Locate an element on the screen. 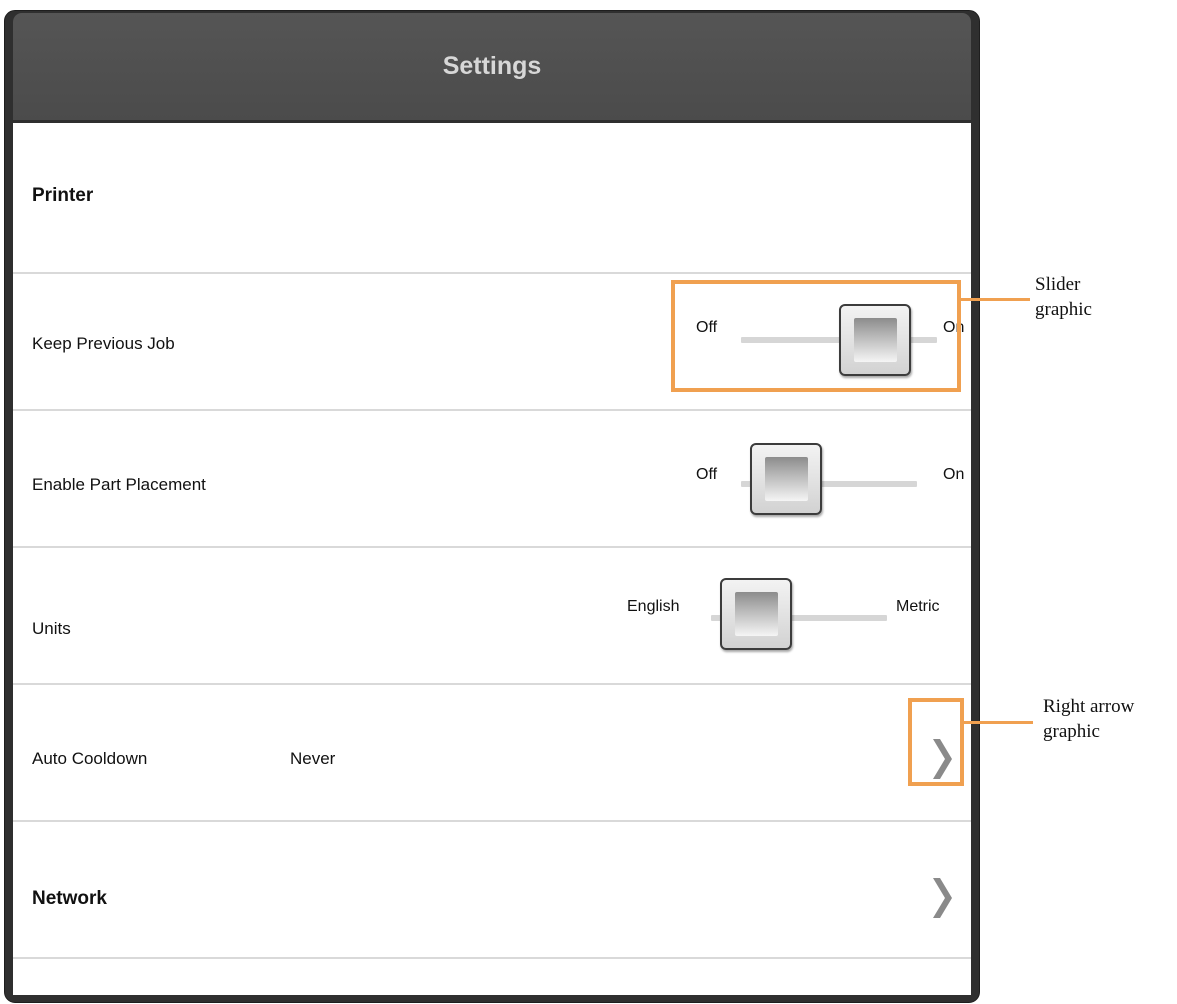 This screenshot has height=1004, width=1177. enable-part-placement-on-label: On is located at coordinates (954, 474).